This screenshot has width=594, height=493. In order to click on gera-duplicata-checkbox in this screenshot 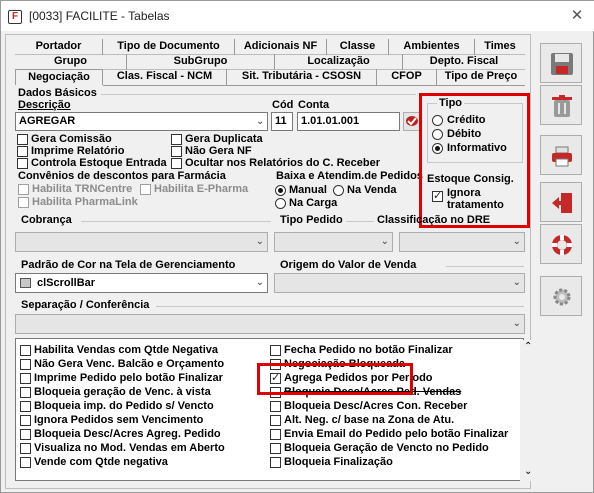, I will do `click(176, 139)`.